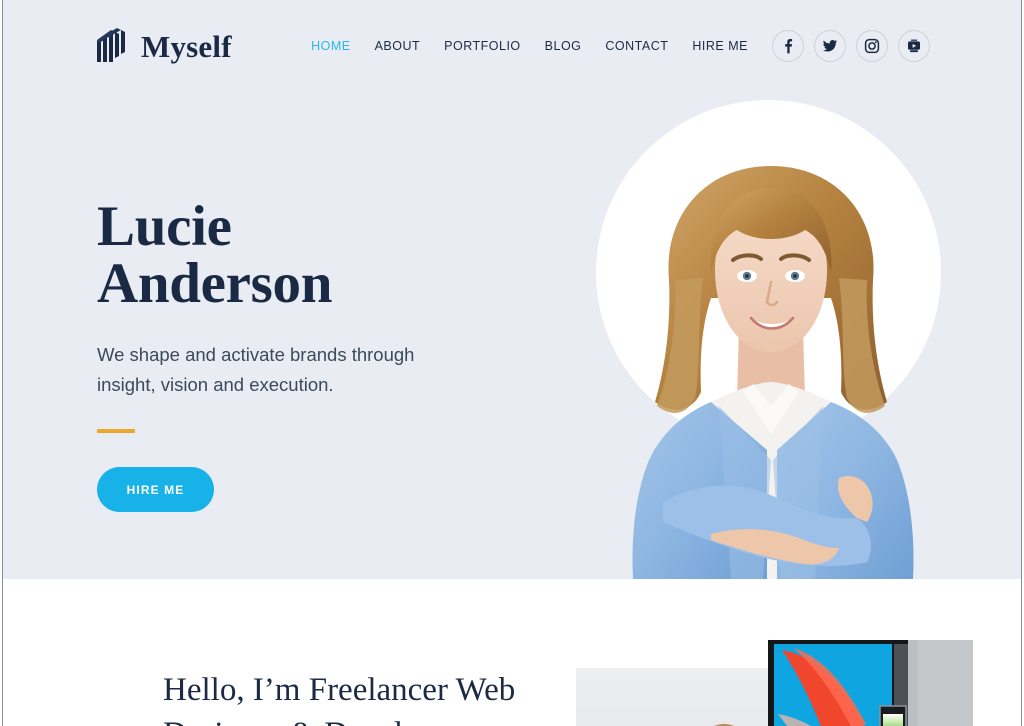 The height and width of the screenshot is (726, 1024). I want to click on social-link-youtube, so click(914, 46).